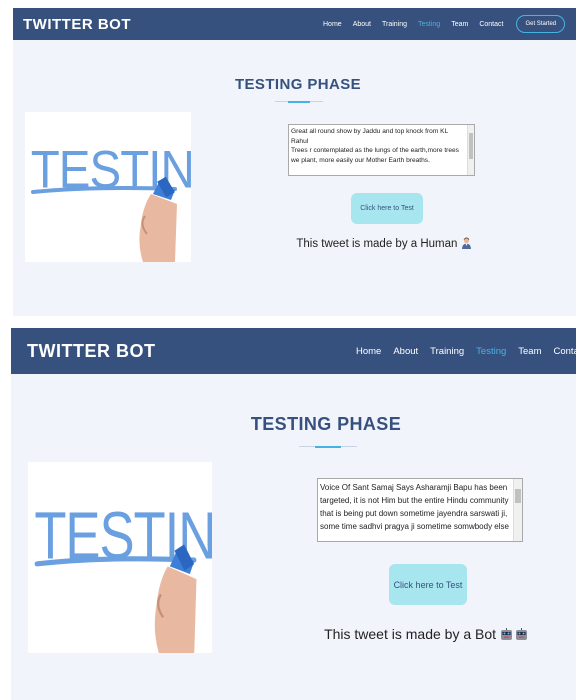  What do you see at coordinates (541, 24) in the screenshot?
I see `get-started-button: Get Started` at bounding box center [541, 24].